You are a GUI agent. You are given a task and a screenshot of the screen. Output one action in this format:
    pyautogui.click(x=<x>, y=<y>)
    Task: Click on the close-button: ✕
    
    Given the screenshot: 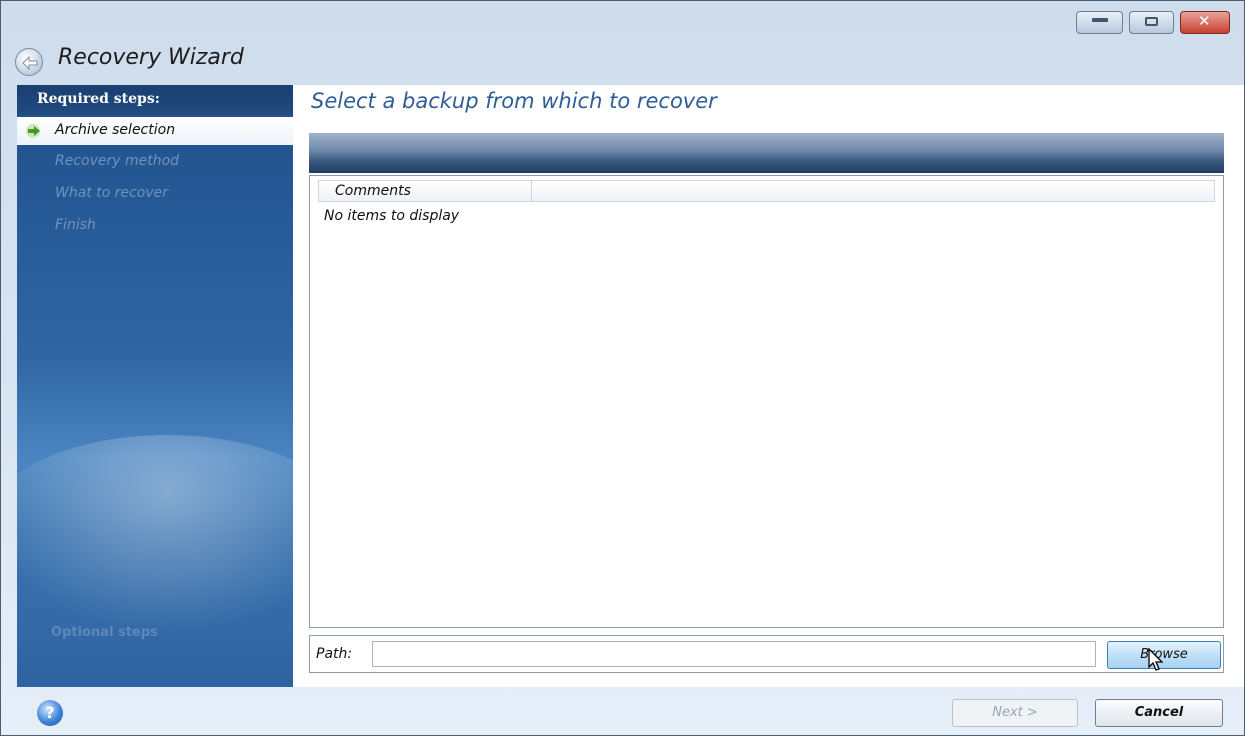 What is the action you would take?
    pyautogui.click(x=1205, y=22)
    